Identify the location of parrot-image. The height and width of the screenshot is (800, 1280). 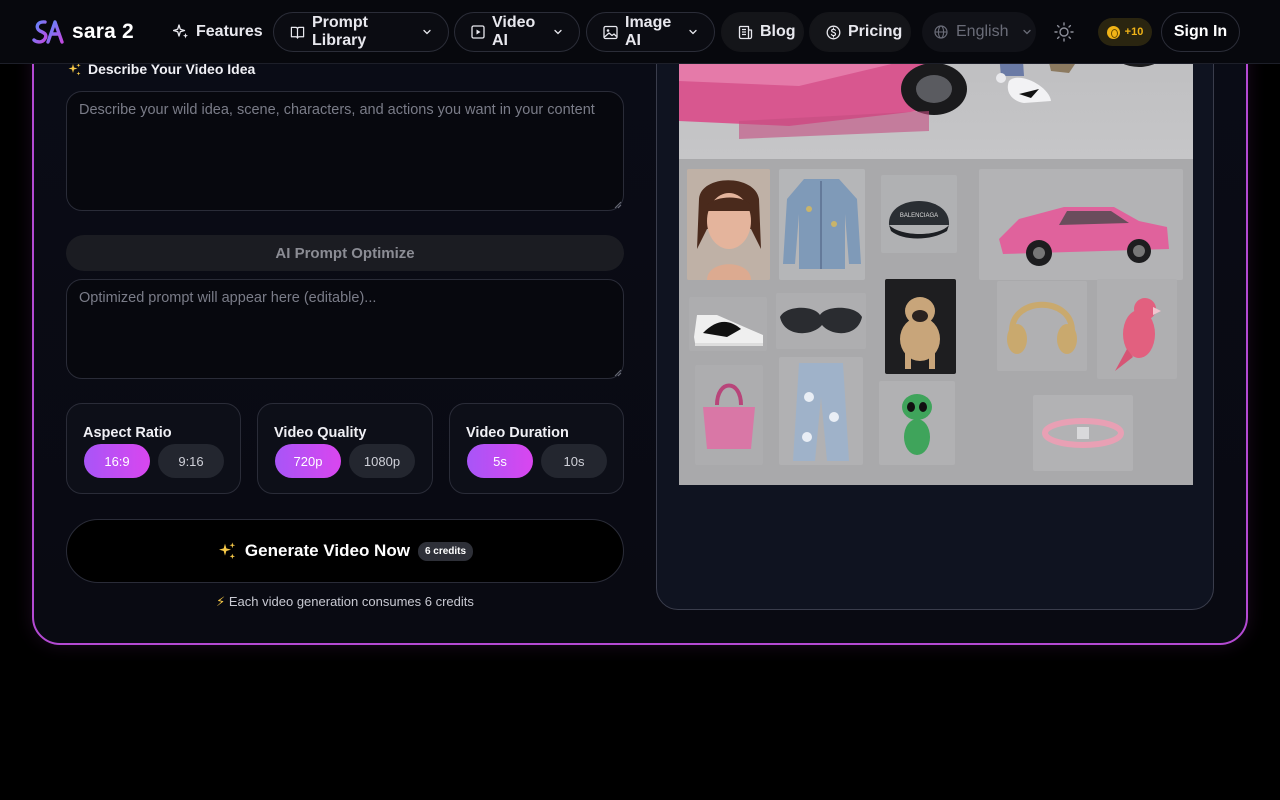
(1137, 329).